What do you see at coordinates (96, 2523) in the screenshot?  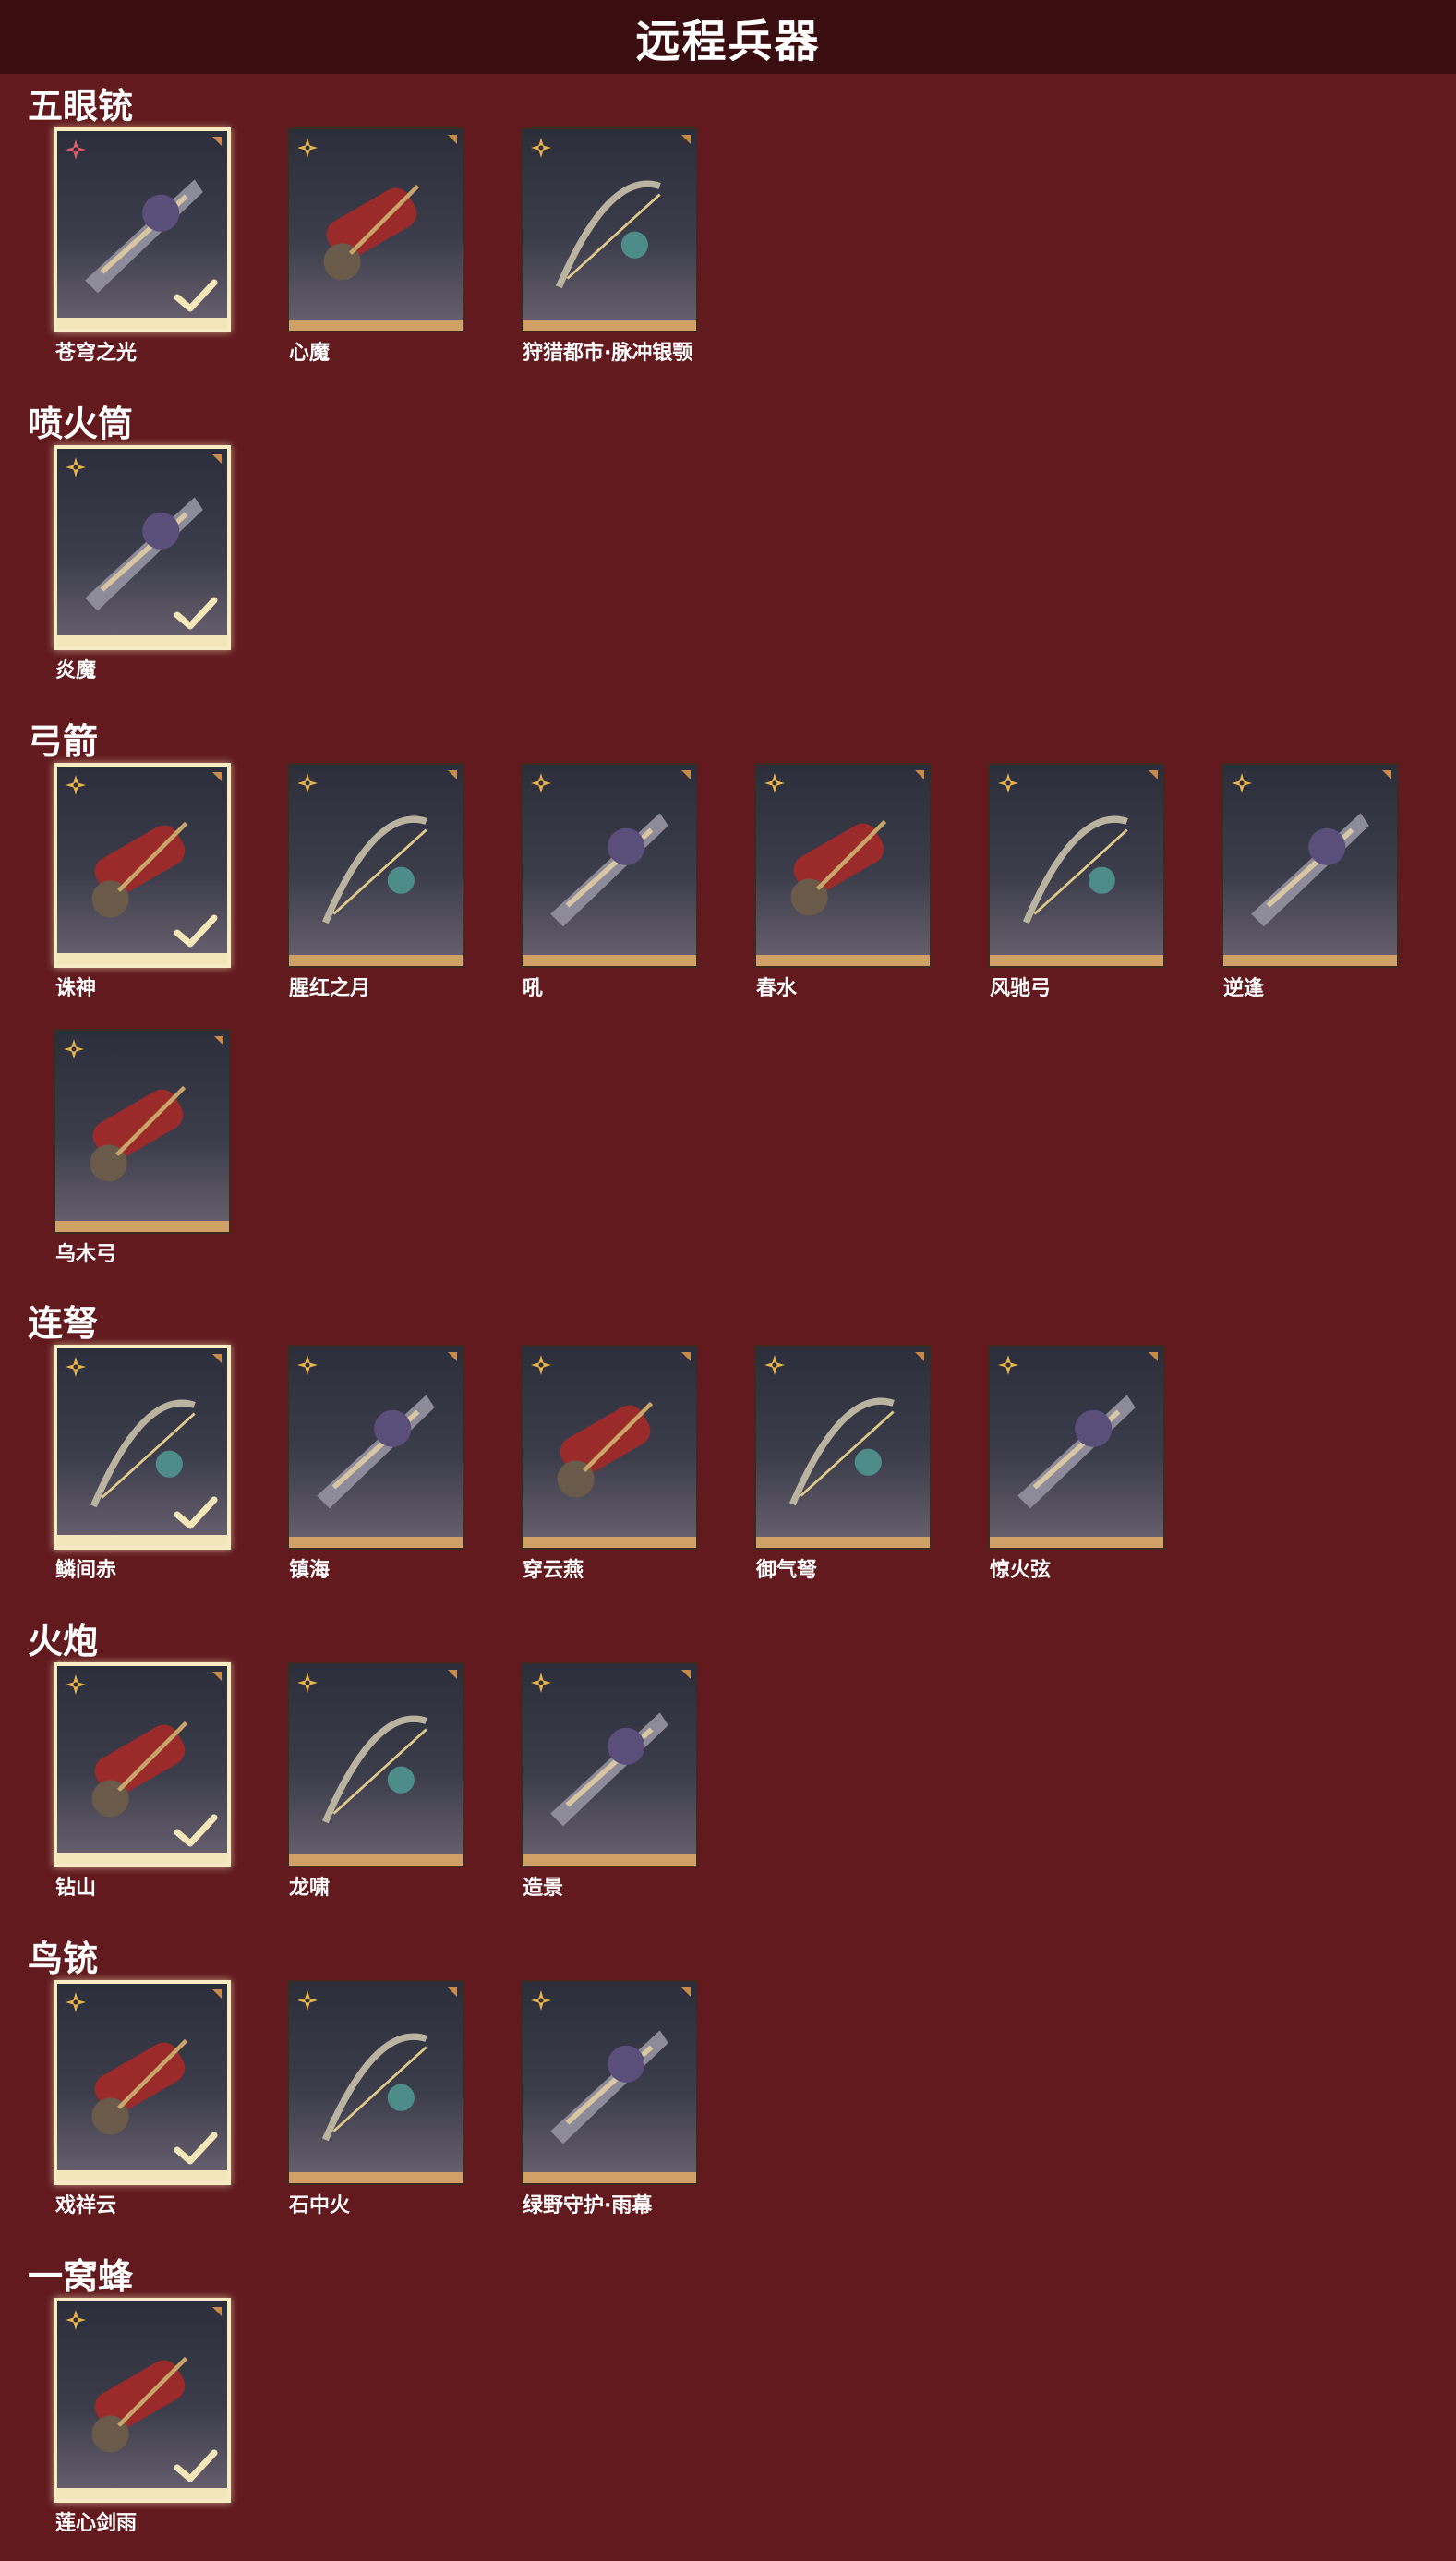 I see `weapon-name: 莲心剑雨` at bounding box center [96, 2523].